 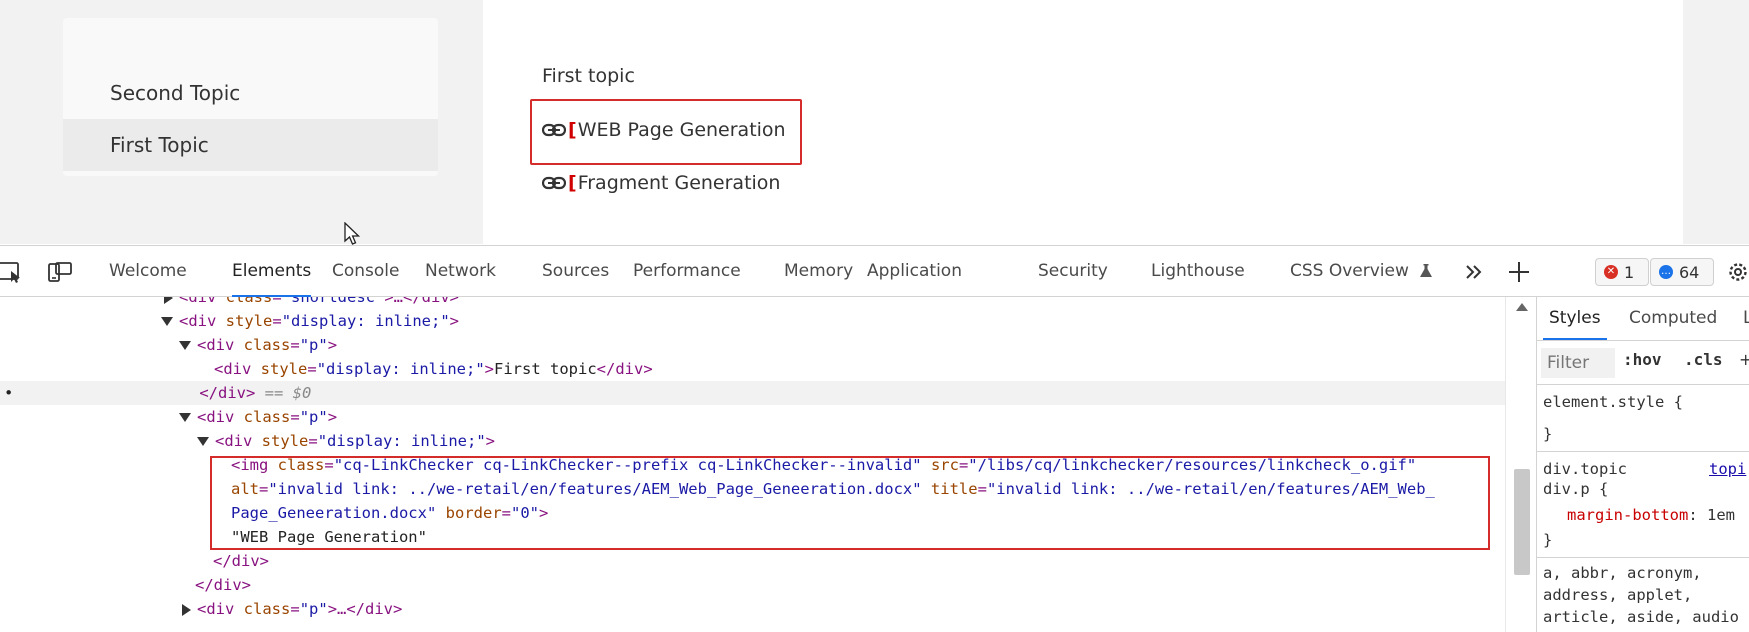 I want to click on style-rule-selector: div.topic, so click(x=1585, y=469).